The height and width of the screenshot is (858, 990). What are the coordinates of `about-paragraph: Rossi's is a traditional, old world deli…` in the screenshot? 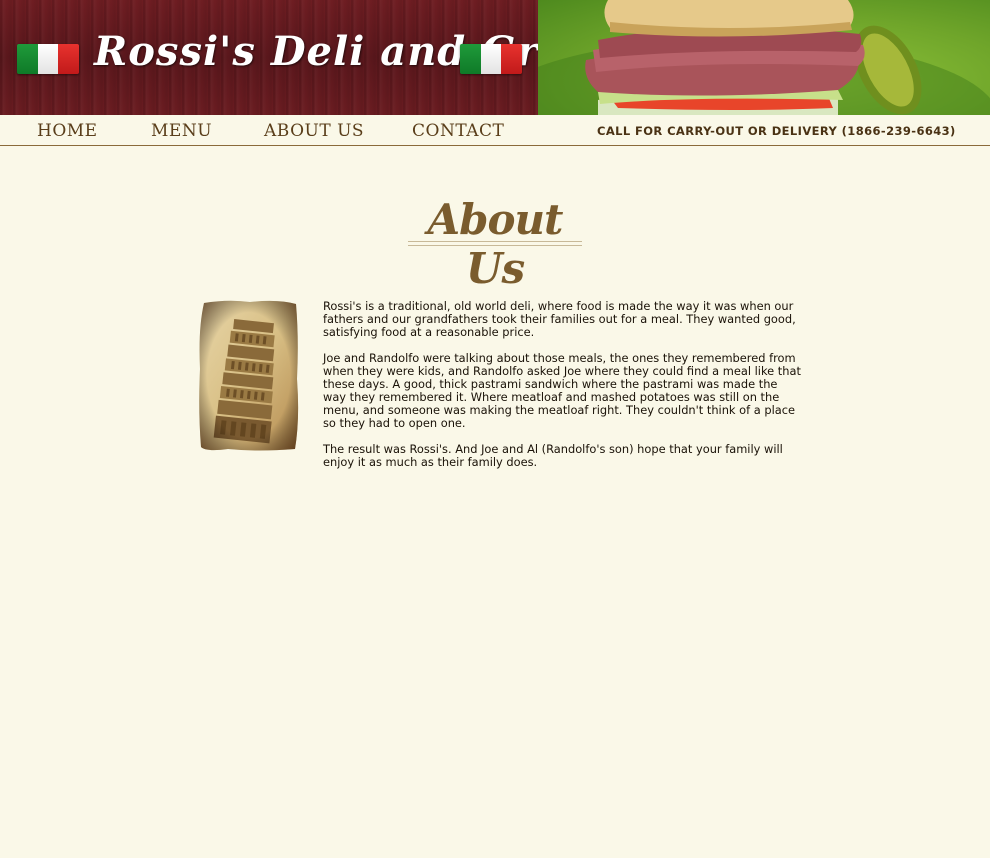 It's located at (559, 319).